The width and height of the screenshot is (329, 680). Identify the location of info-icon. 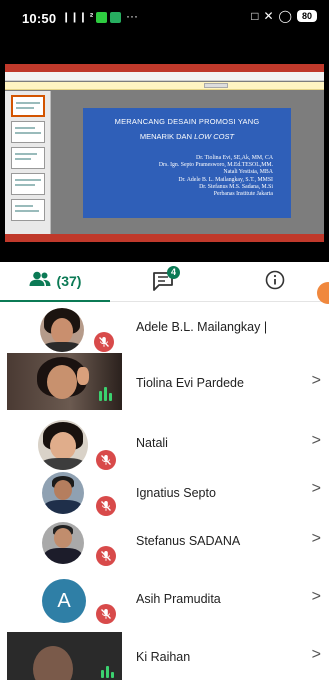
(275, 282).